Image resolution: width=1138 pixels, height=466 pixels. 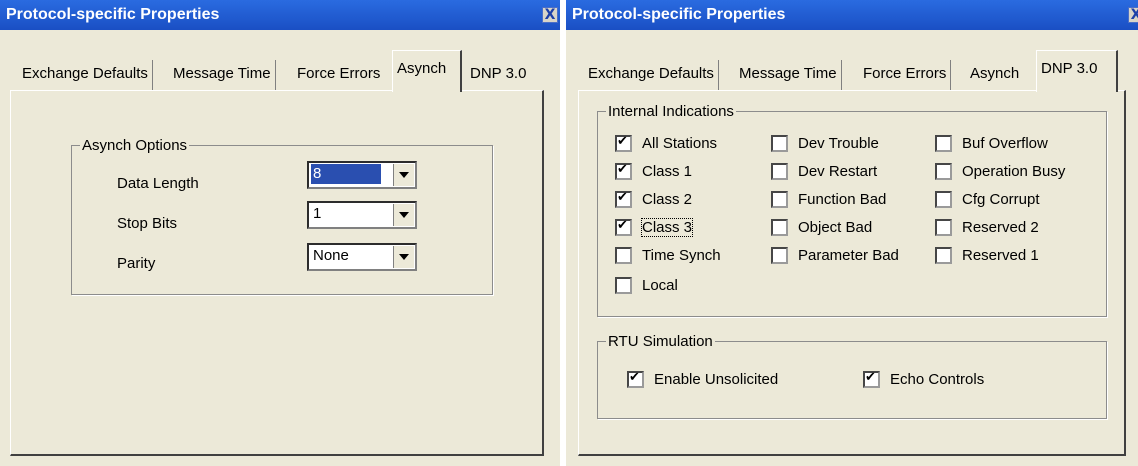 What do you see at coordinates (835, 227) in the screenshot?
I see `checkbox-label: Object Bad` at bounding box center [835, 227].